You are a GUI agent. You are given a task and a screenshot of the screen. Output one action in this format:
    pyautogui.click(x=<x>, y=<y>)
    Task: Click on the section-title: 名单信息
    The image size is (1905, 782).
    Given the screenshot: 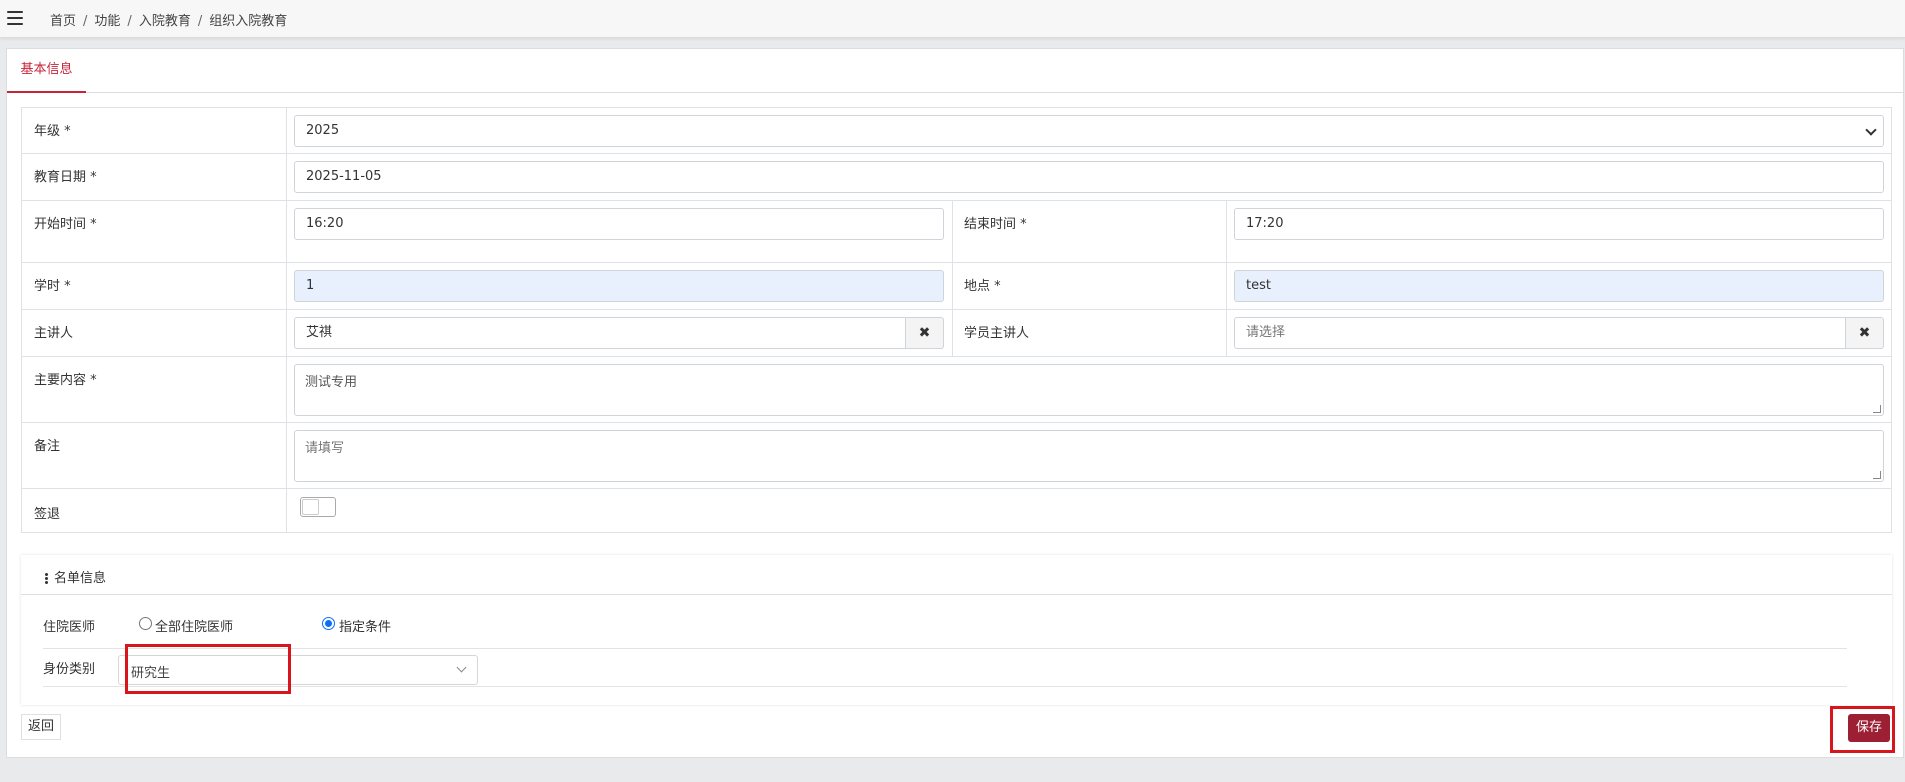 What is the action you would take?
    pyautogui.click(x=75, y=576)
    